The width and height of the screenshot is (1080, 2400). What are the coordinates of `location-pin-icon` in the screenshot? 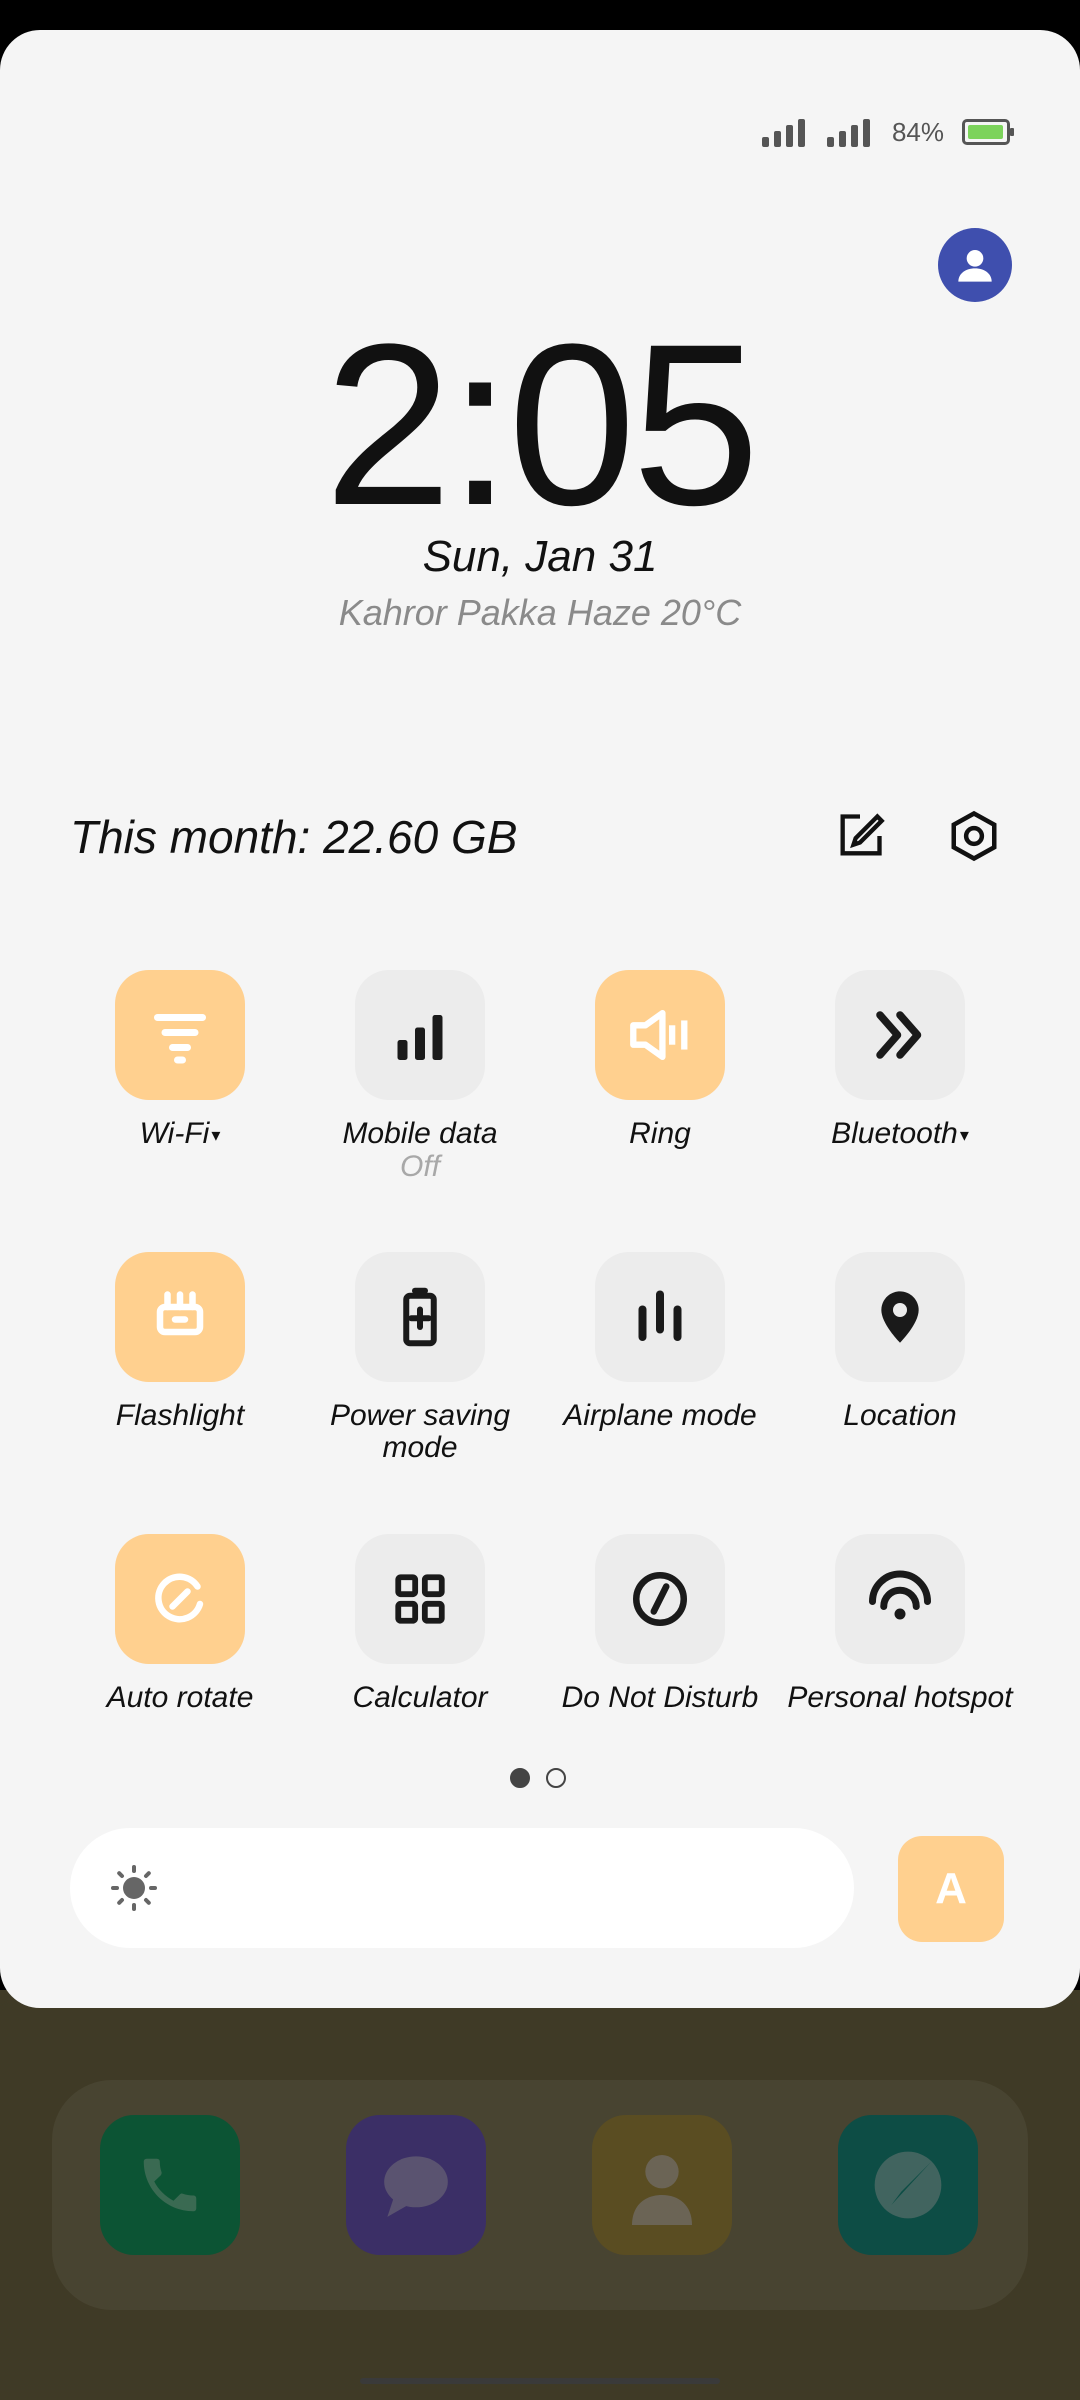 It's located at (900, 1317).